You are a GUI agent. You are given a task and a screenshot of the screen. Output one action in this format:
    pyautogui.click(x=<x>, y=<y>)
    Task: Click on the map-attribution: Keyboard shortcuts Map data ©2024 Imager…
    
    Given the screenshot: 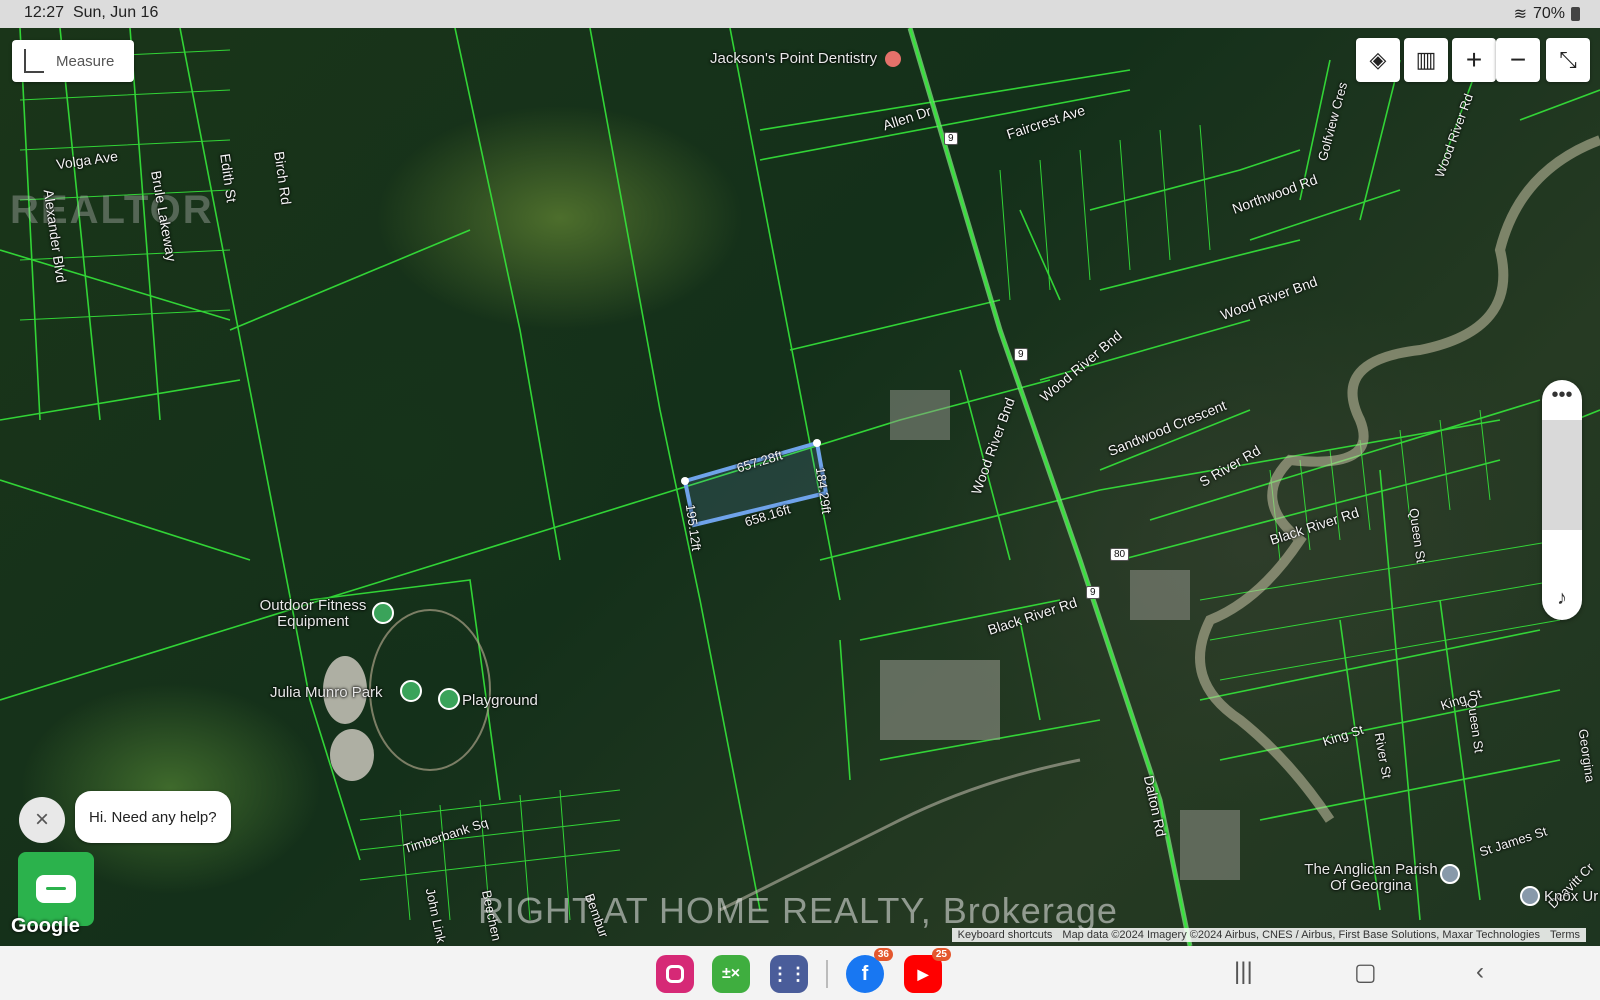 What is the action you would take?
    pyautogui.click(x=1269, y=935)
    